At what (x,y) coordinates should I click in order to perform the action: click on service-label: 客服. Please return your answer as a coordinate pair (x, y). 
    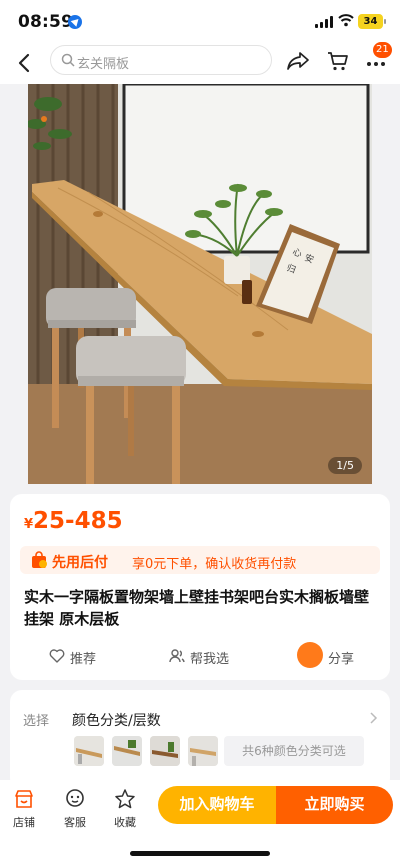
    Looking at the image, I should click on (75, 822).